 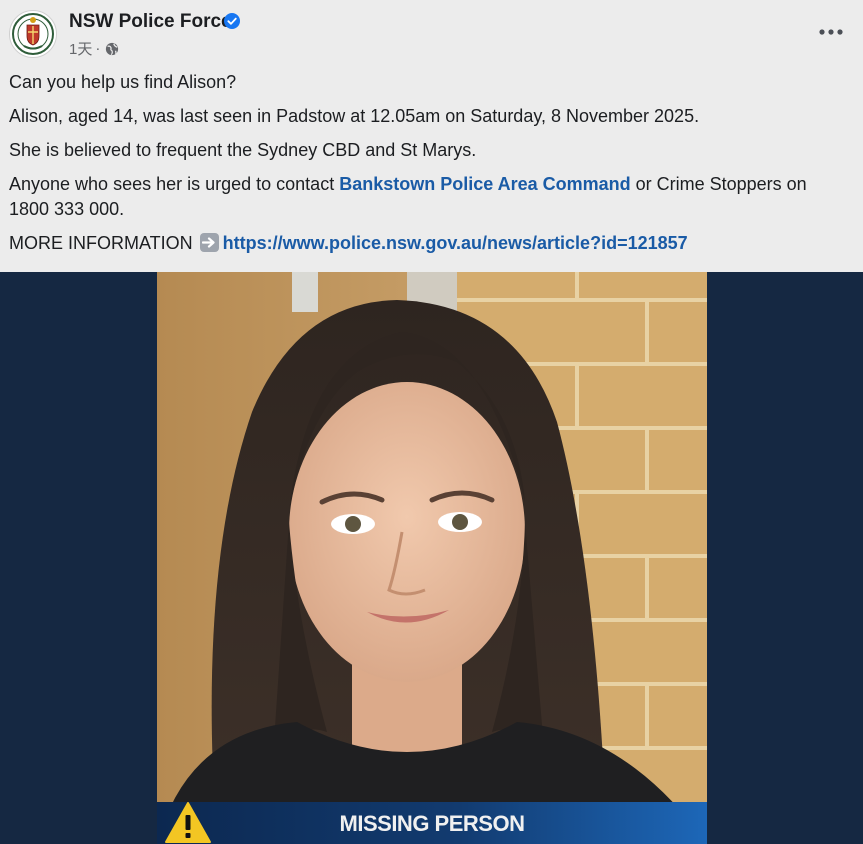 What do you see at coordinates (94, 48) in the screenshot?
I see `post-meta: 1天 ·` at bounding box center [94, 48].